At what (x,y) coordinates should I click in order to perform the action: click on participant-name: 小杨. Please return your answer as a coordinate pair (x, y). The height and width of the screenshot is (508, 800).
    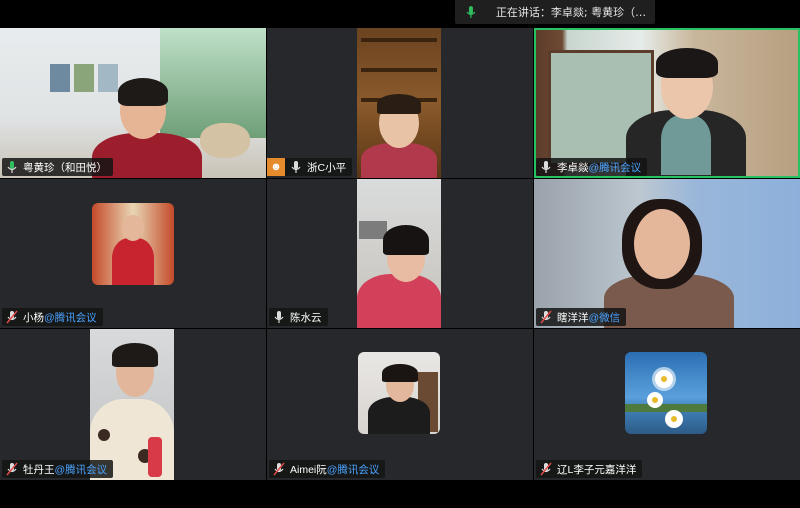
    Looking at the image, I should click on (33, 317).